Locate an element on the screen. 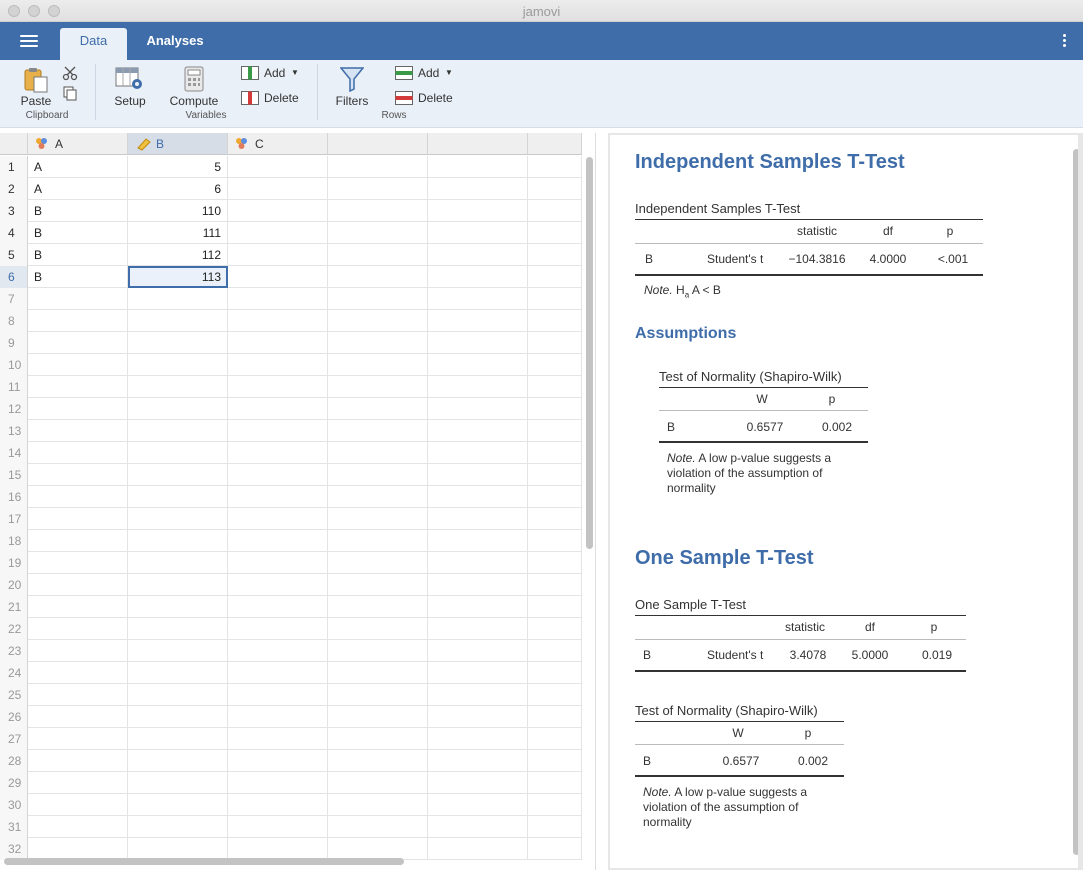 This screenshot has width=1083, height=870. corner-header is located at coordinates (14, 144).